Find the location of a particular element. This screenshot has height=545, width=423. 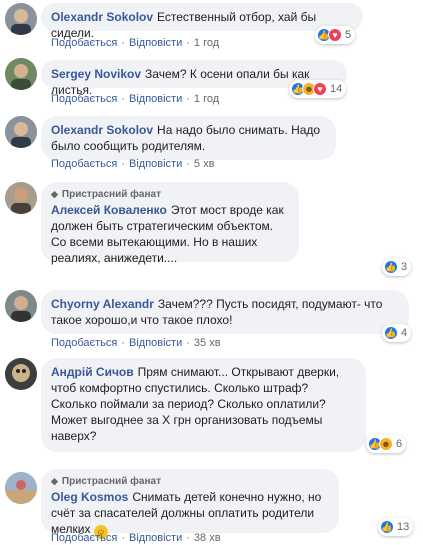

comment-actions: Подобається · Відповісти · 38 хв is located at coordinates (136, 538).